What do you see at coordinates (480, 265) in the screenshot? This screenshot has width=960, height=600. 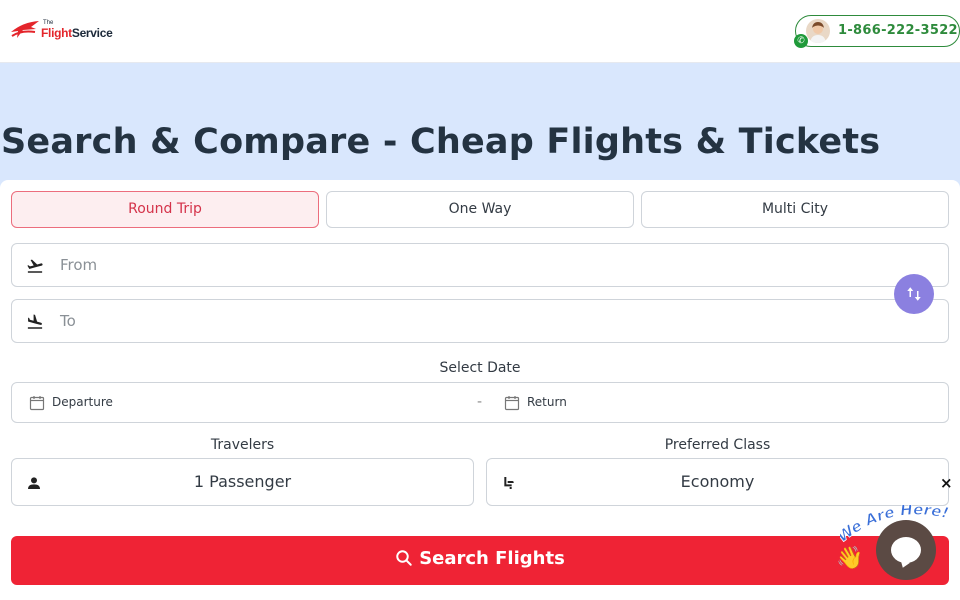 I see `from-field: From` at bounding box center [480, 265].